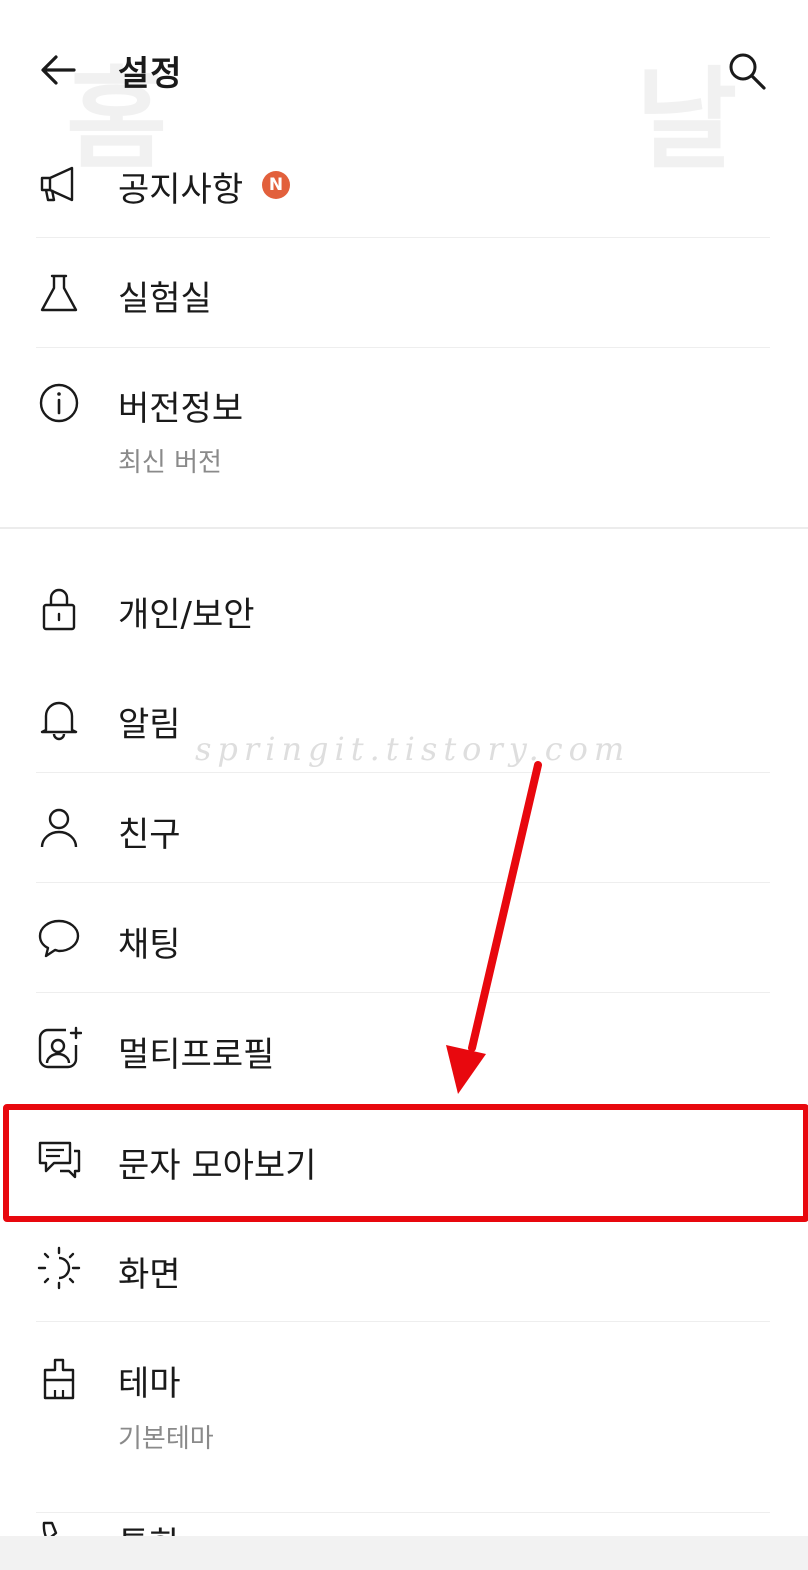 The image size is (808, 1570). Describe the element at coordinates (404, 188) in the screenshot. I see `menu-item-notice: 공지사항 N` at that location.